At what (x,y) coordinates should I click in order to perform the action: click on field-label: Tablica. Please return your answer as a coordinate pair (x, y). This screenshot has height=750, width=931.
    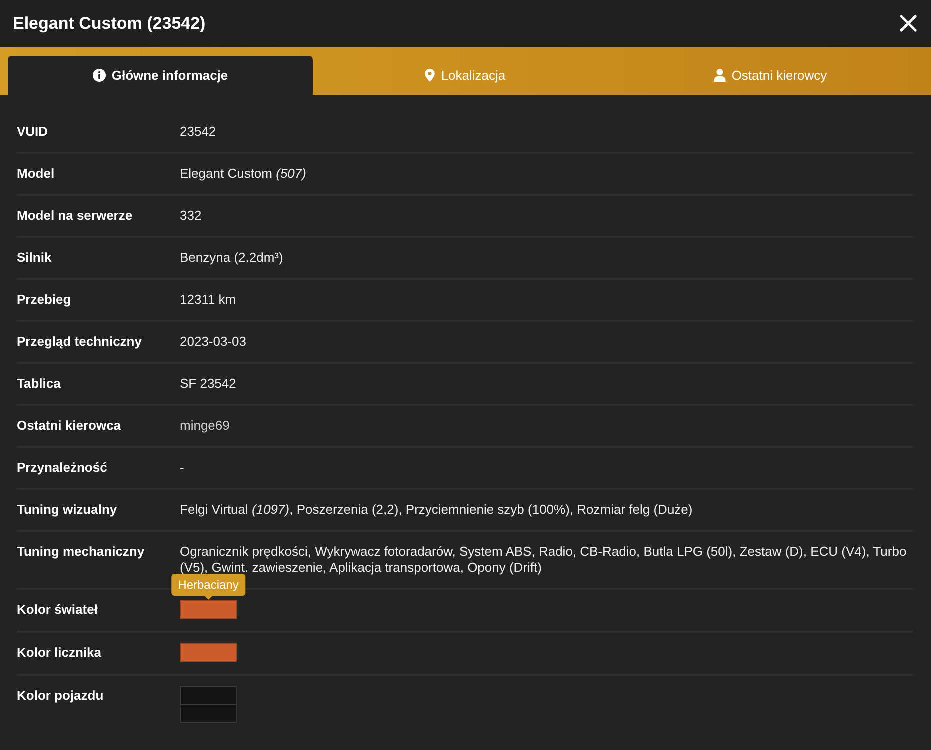
    Looking at the image, I should click on (39, 384).